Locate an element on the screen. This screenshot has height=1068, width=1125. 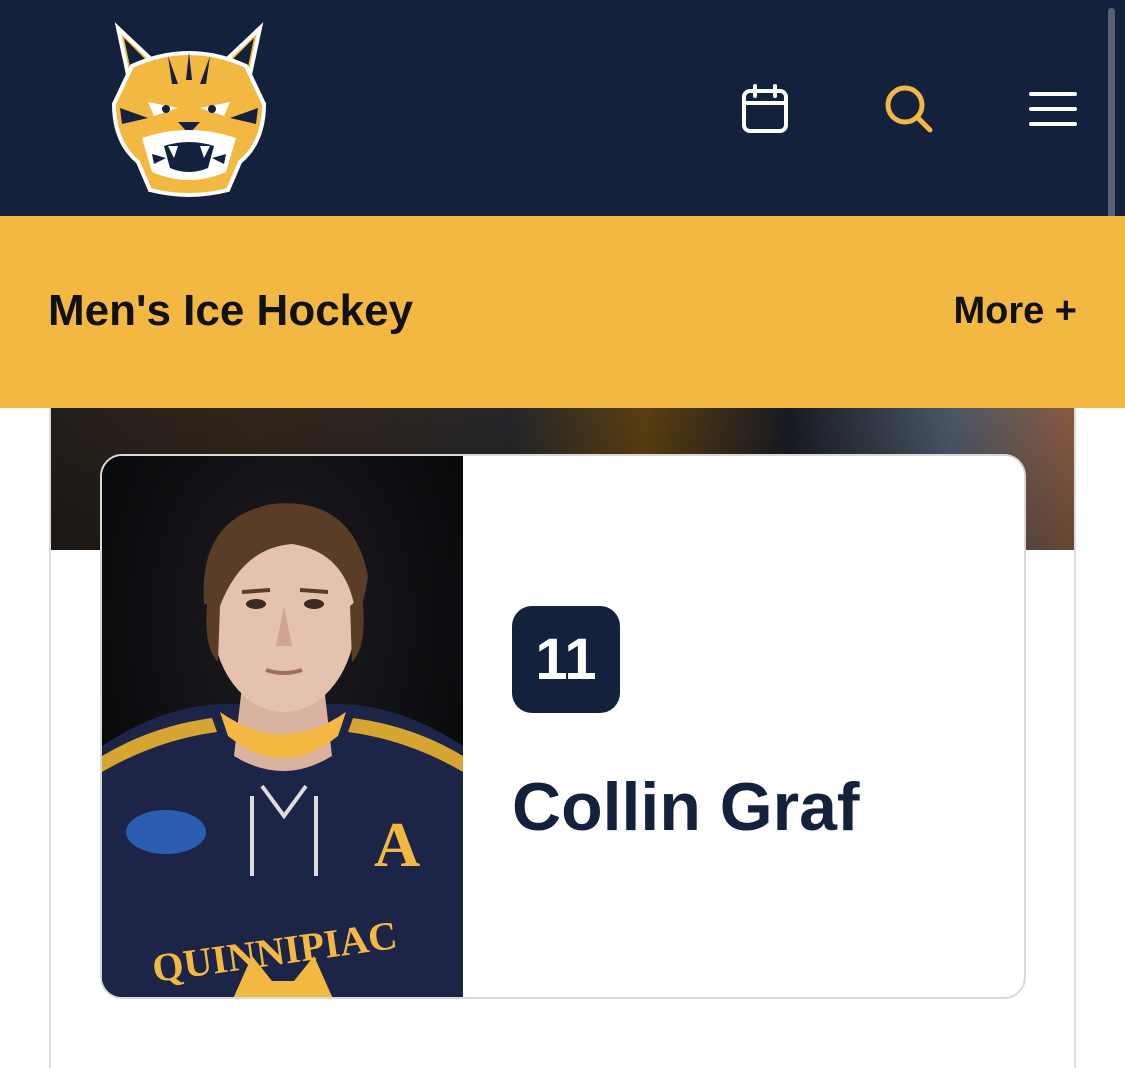
sport-title: Men's Ice Hockey is located at coordinates (231, 310).